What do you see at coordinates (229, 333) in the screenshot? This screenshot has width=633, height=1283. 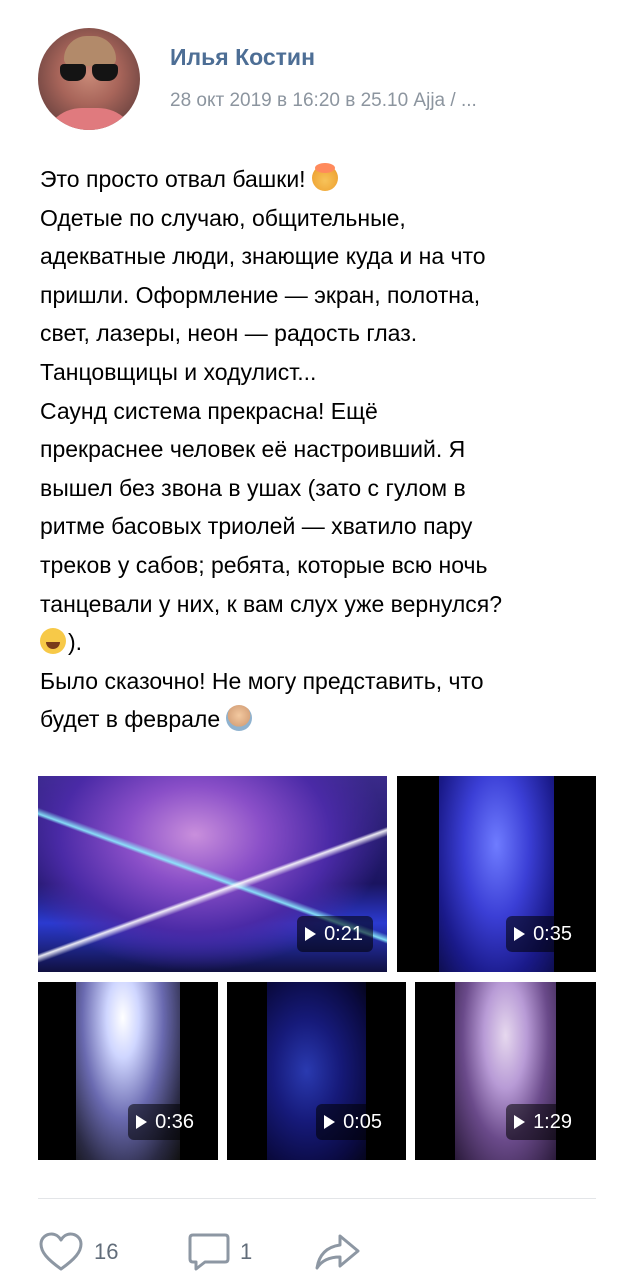 I see `text-line: свет, лазеры, неон — радость глаз.` at bounding box center [229, 333].